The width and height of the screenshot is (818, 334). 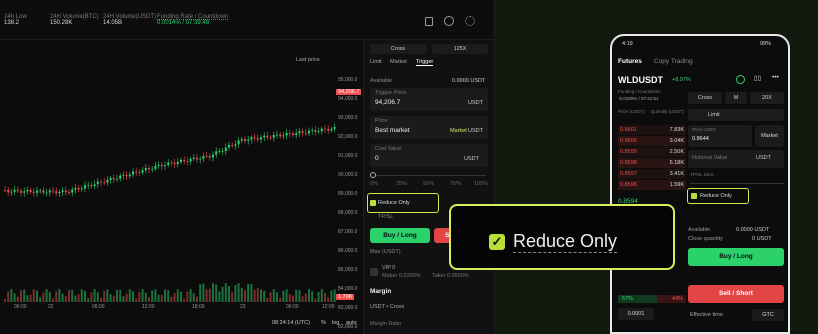 I want to click on price-field: Price Best market Market USDT, so click(x=429, y=127).